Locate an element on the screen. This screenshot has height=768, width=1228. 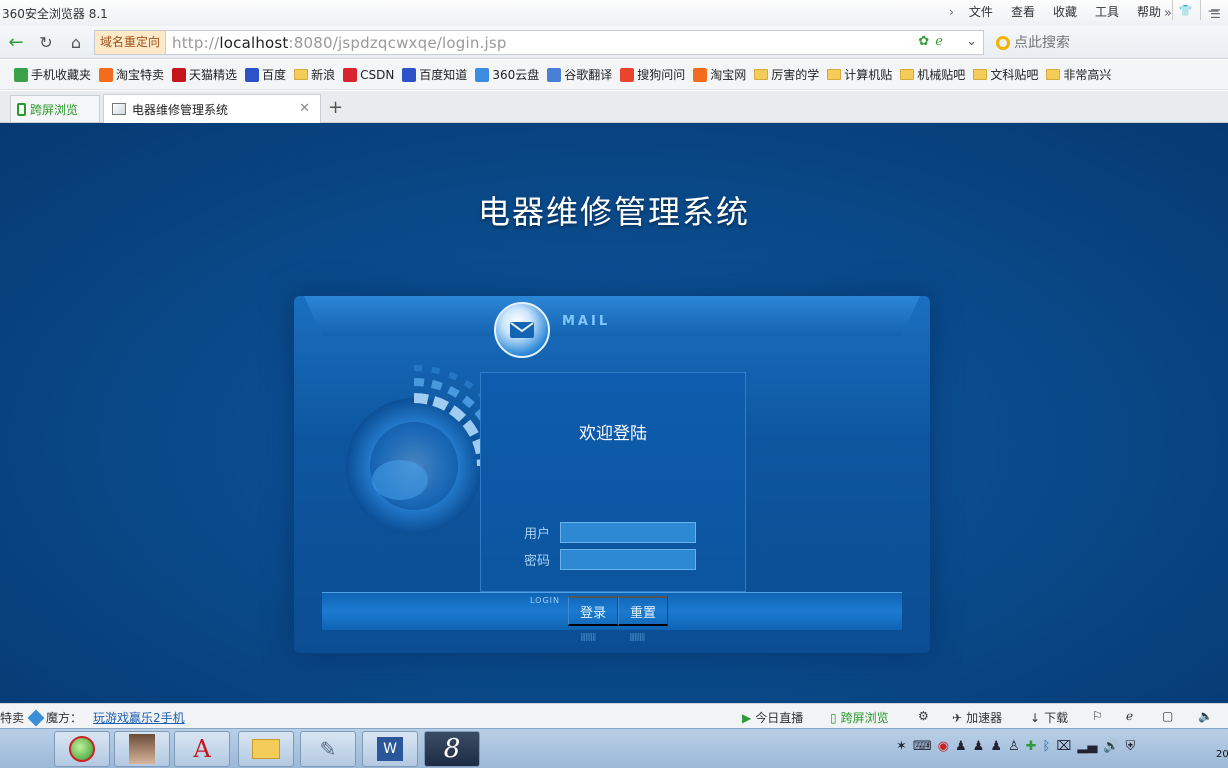
accelerator-button: ✈ 加速器 is located at coordinates (977, 717).